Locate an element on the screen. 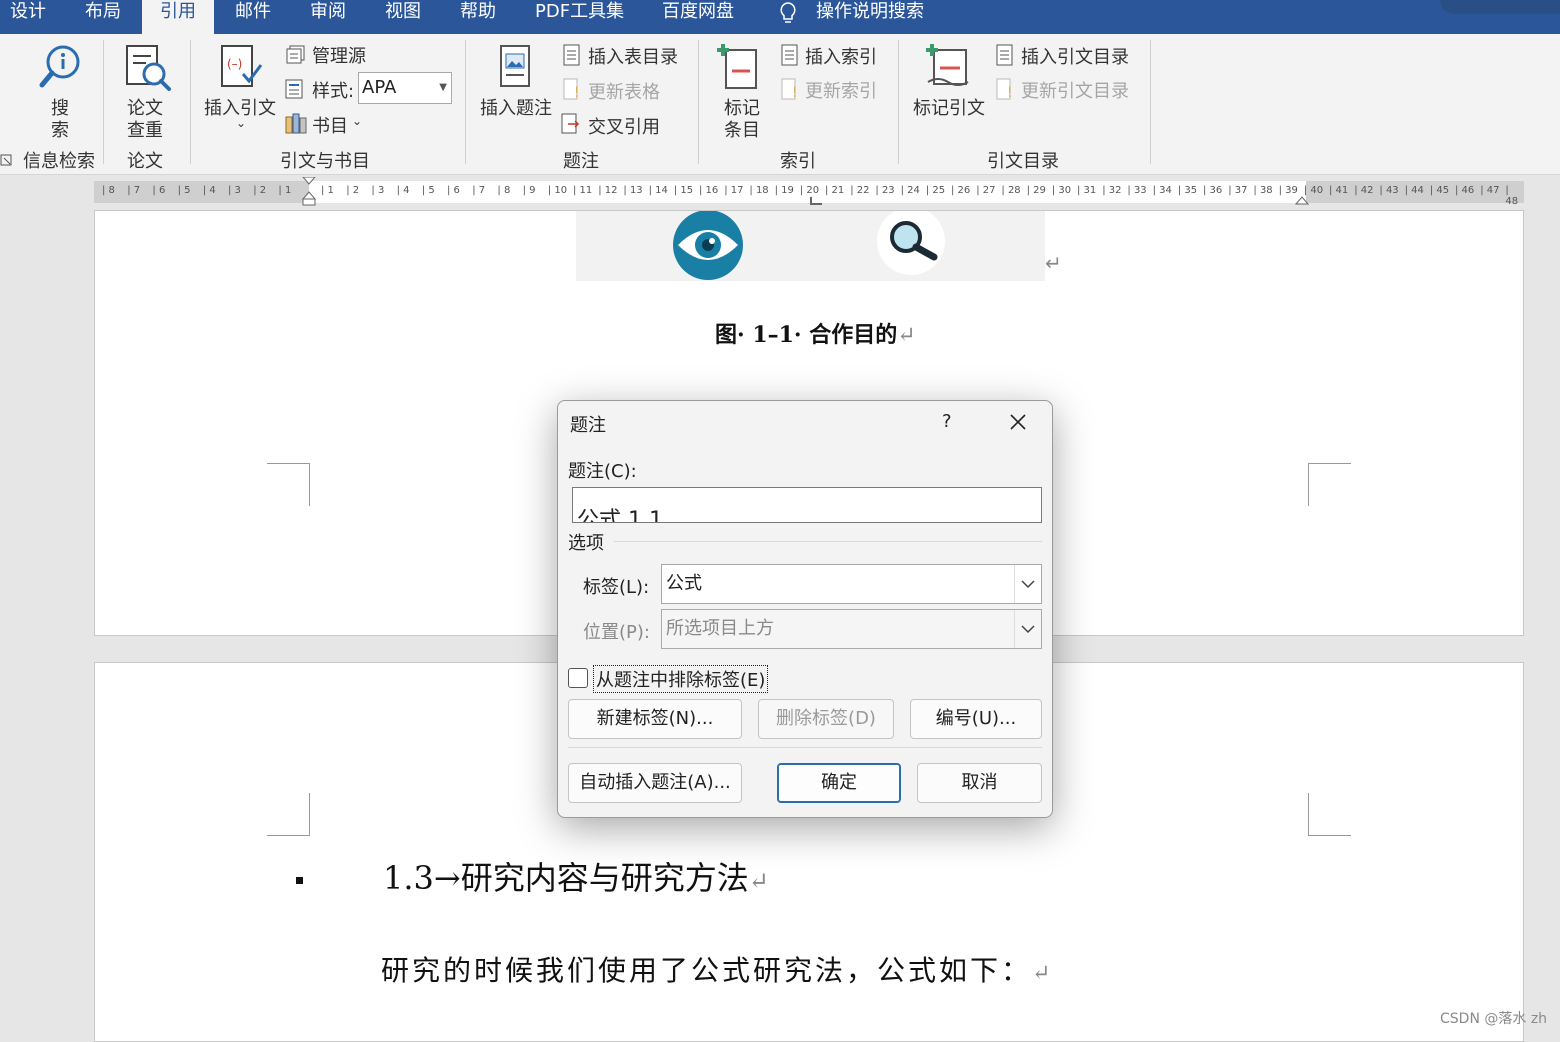 This screenshot has width=1560, height=1042. label-select-arrow is located at coordinates (1027, 584).